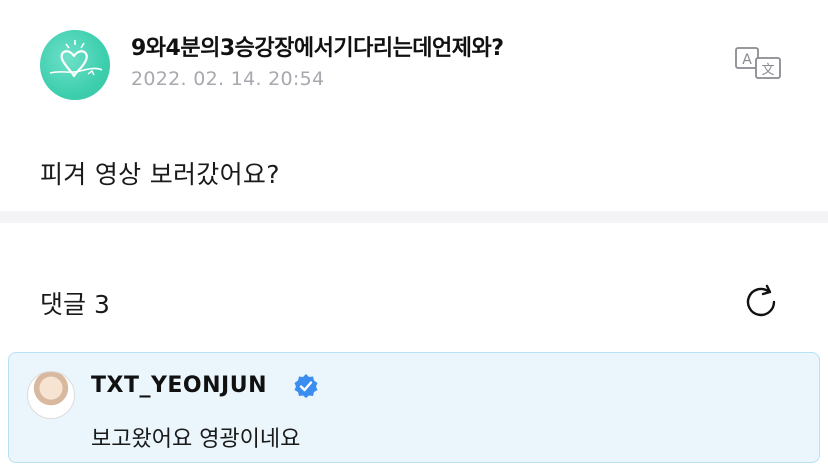 This screenshot has width=828, height=471. What do you see at coordinates (767, 70) in the screenshot?
I see `svg-text: 文` at bounding box center [767, 70].